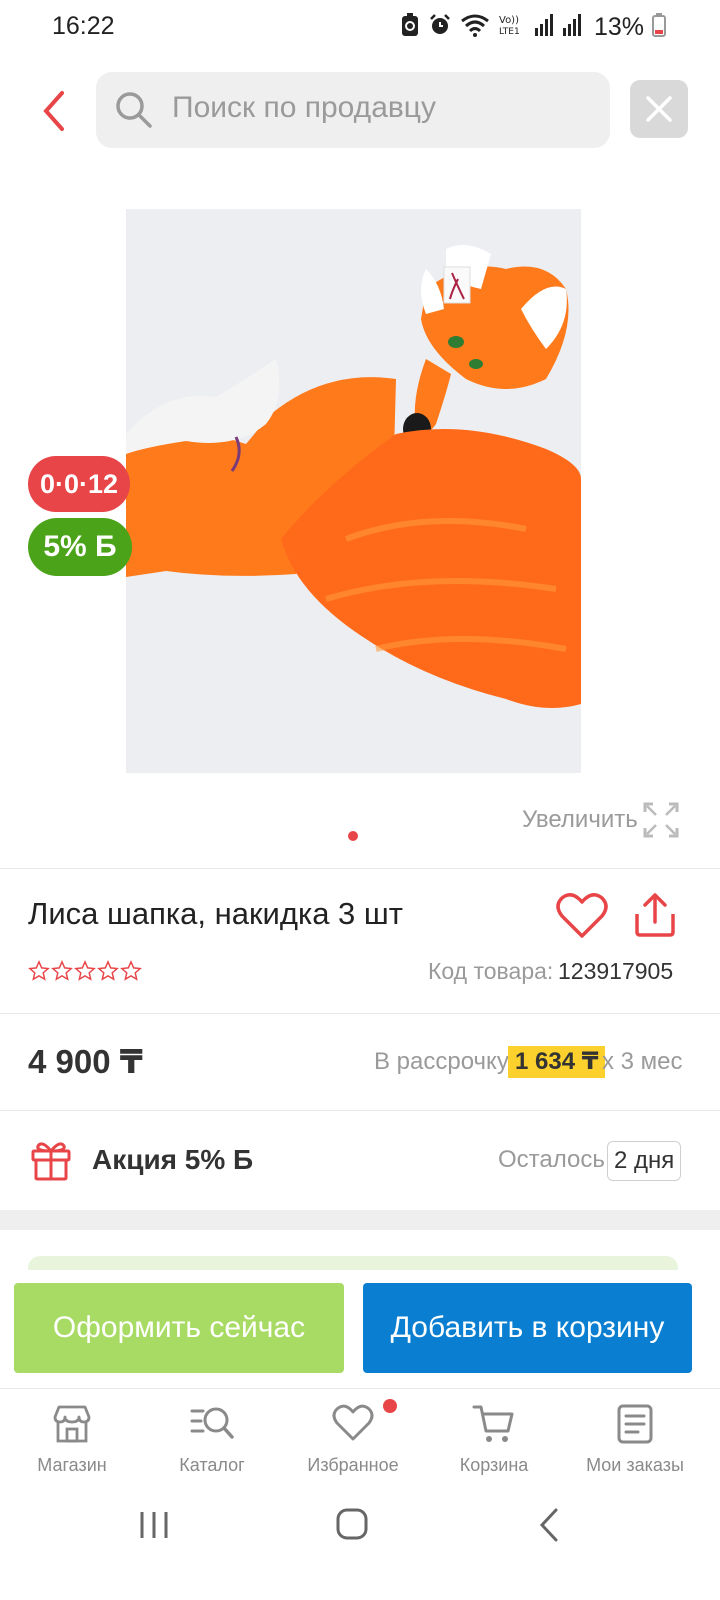  I want to click on rating-stars, so click(85, 971).